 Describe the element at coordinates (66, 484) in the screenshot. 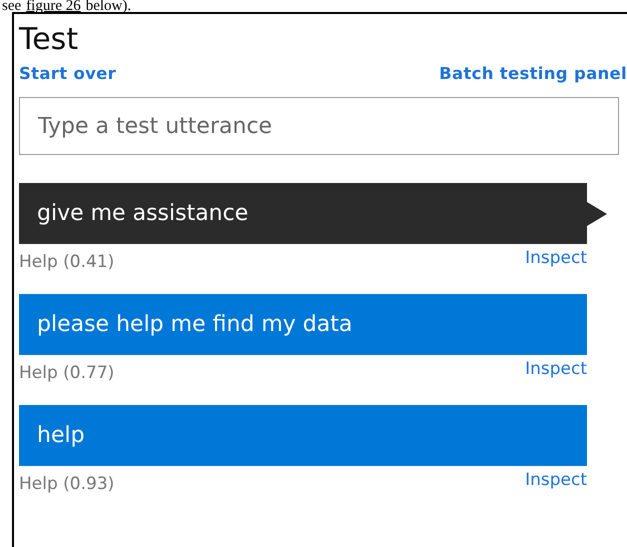

I see `intent-score: Help (0.93)` at that location.